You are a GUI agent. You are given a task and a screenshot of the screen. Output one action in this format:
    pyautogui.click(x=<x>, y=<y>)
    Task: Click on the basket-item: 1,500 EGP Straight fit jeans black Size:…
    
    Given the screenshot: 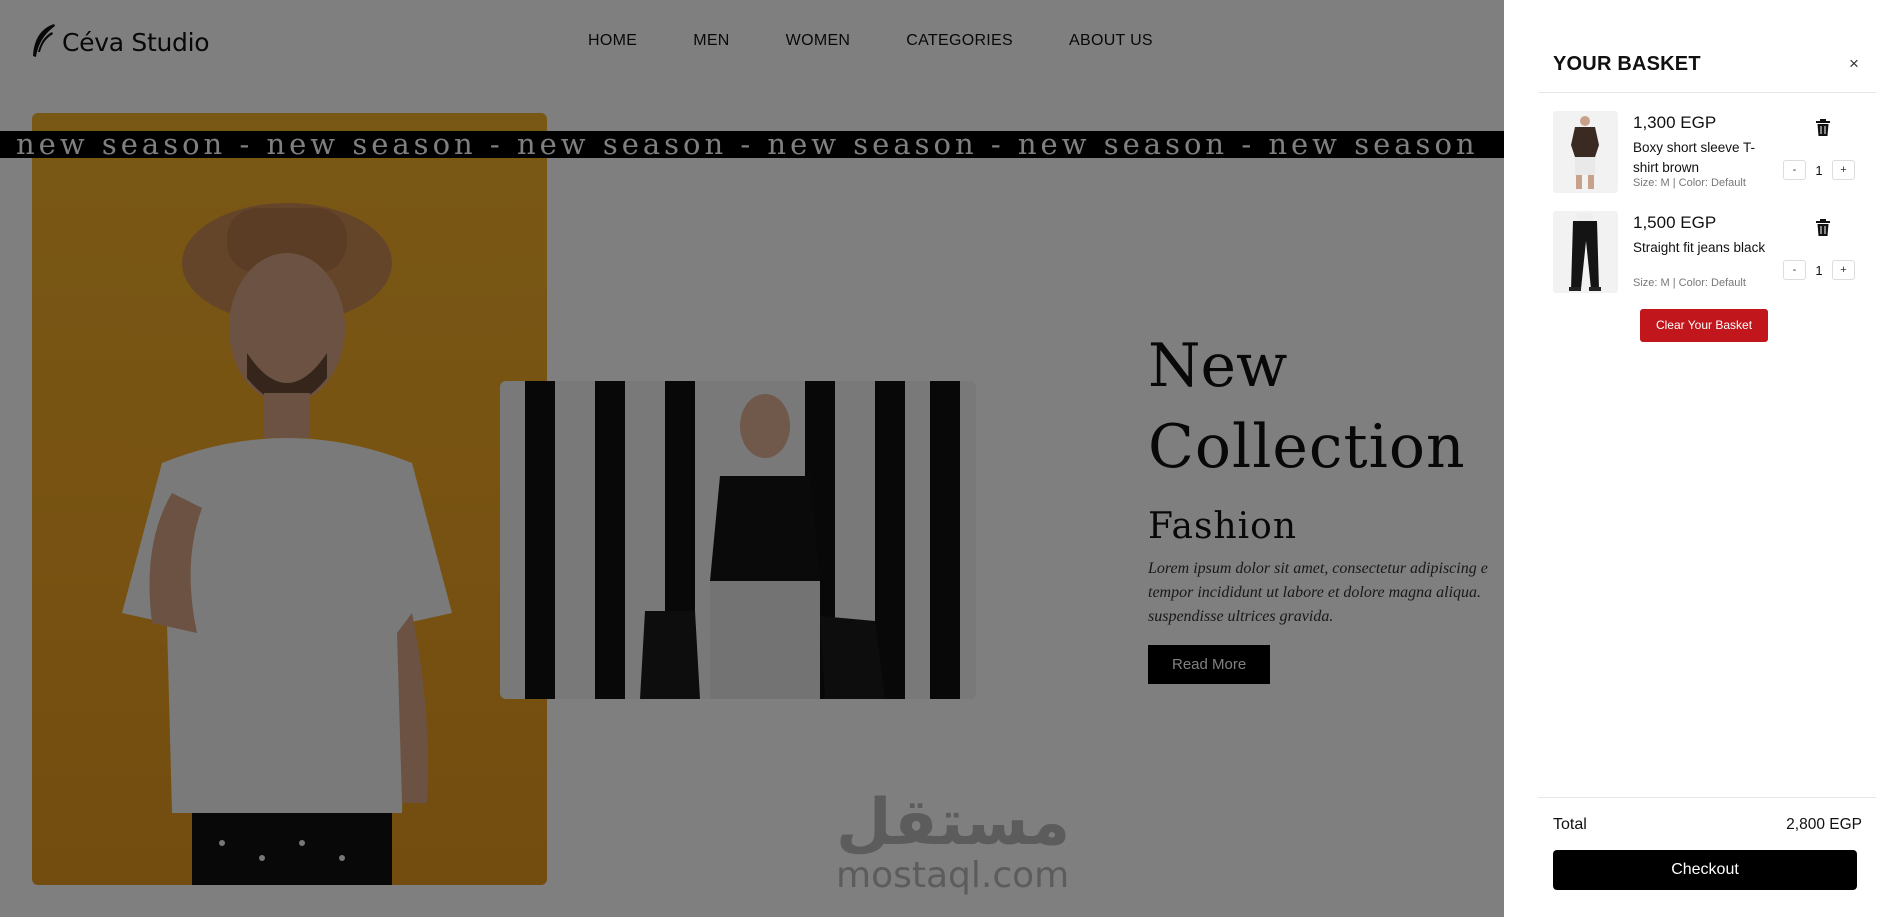 What is the action you would take?
    pyautogui.click(x=1708, y=254)
    